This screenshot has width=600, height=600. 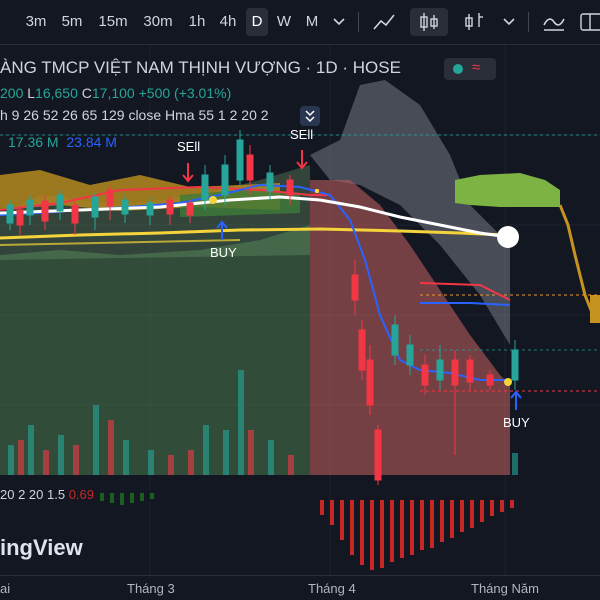 I want to click on tradingview-logo: ingView, so click(x=41, y=547).